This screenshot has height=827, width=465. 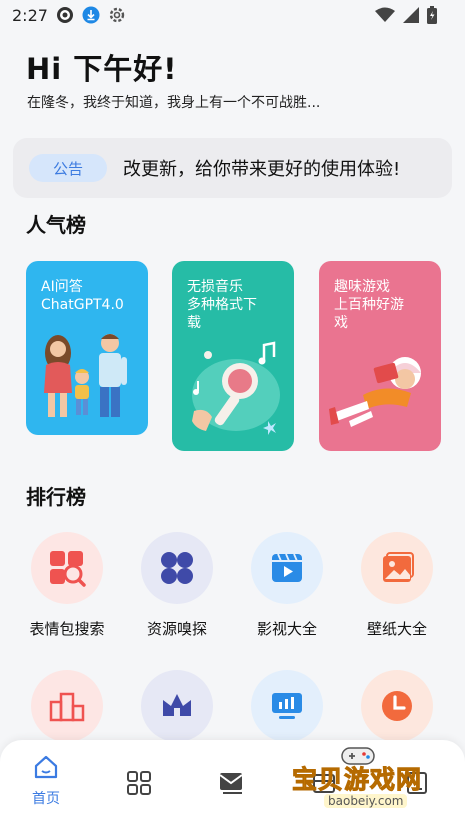 I want to click on ranking-label-sticker-search: 表情包搜索, so click(x=67, y=629).